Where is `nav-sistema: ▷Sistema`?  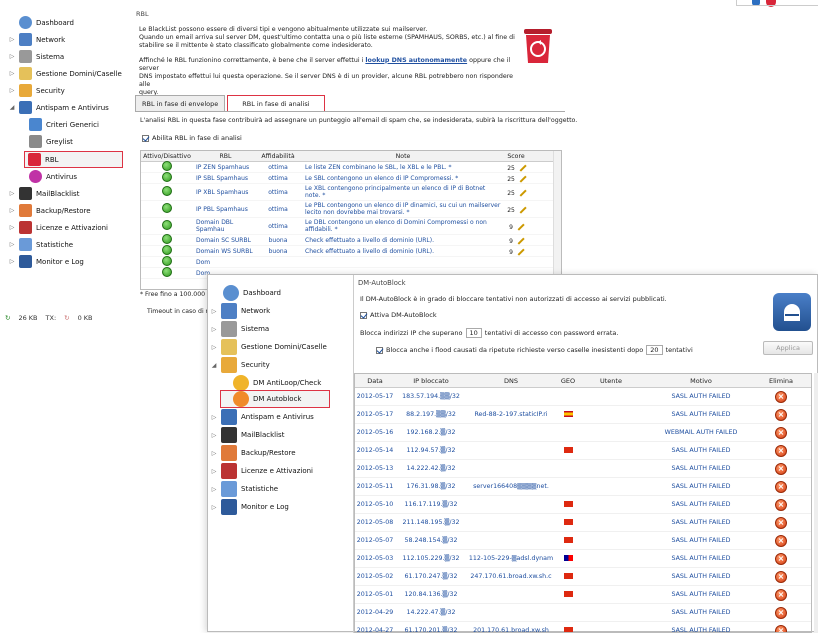
nav-sistema: ▷Sistema is located at coordinates (36, 56).